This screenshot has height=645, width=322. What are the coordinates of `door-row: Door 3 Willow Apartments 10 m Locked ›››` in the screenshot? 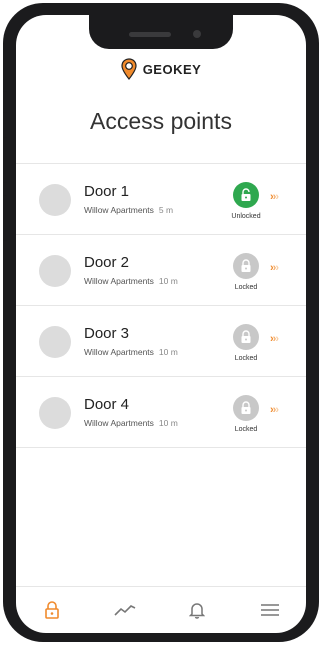 It's located at (161, 341).